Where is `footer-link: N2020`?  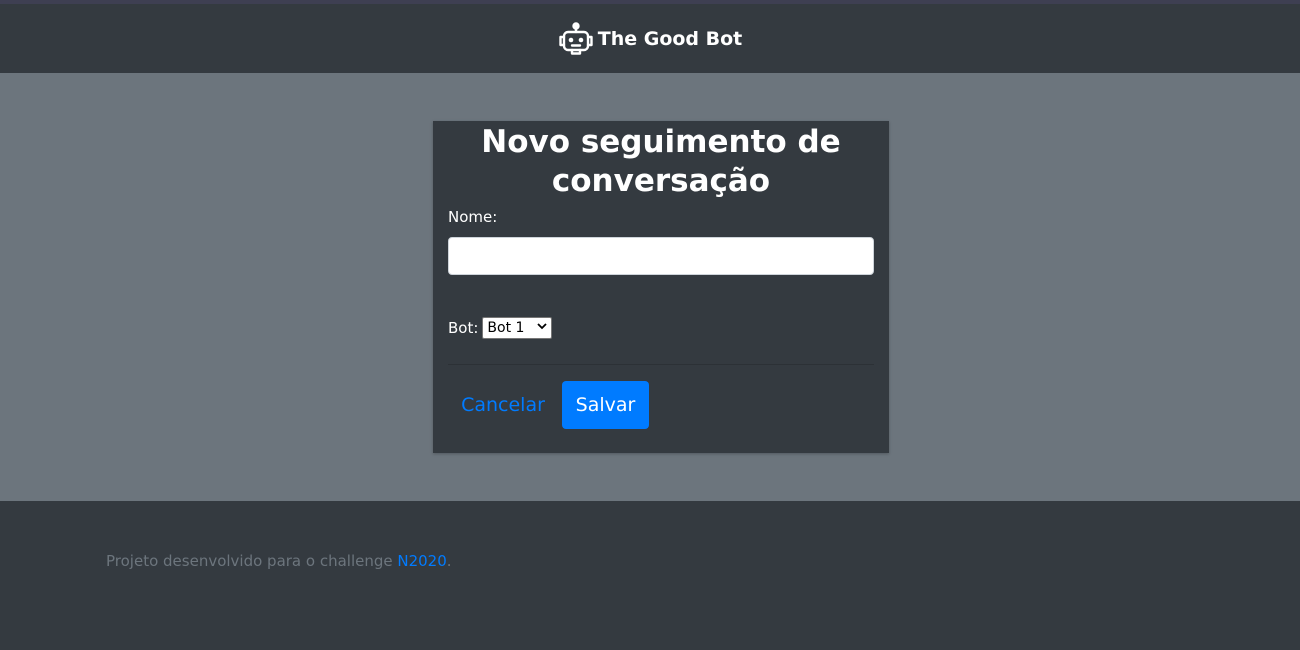 footer-link: N2020 is located at coordinates (421, 561).